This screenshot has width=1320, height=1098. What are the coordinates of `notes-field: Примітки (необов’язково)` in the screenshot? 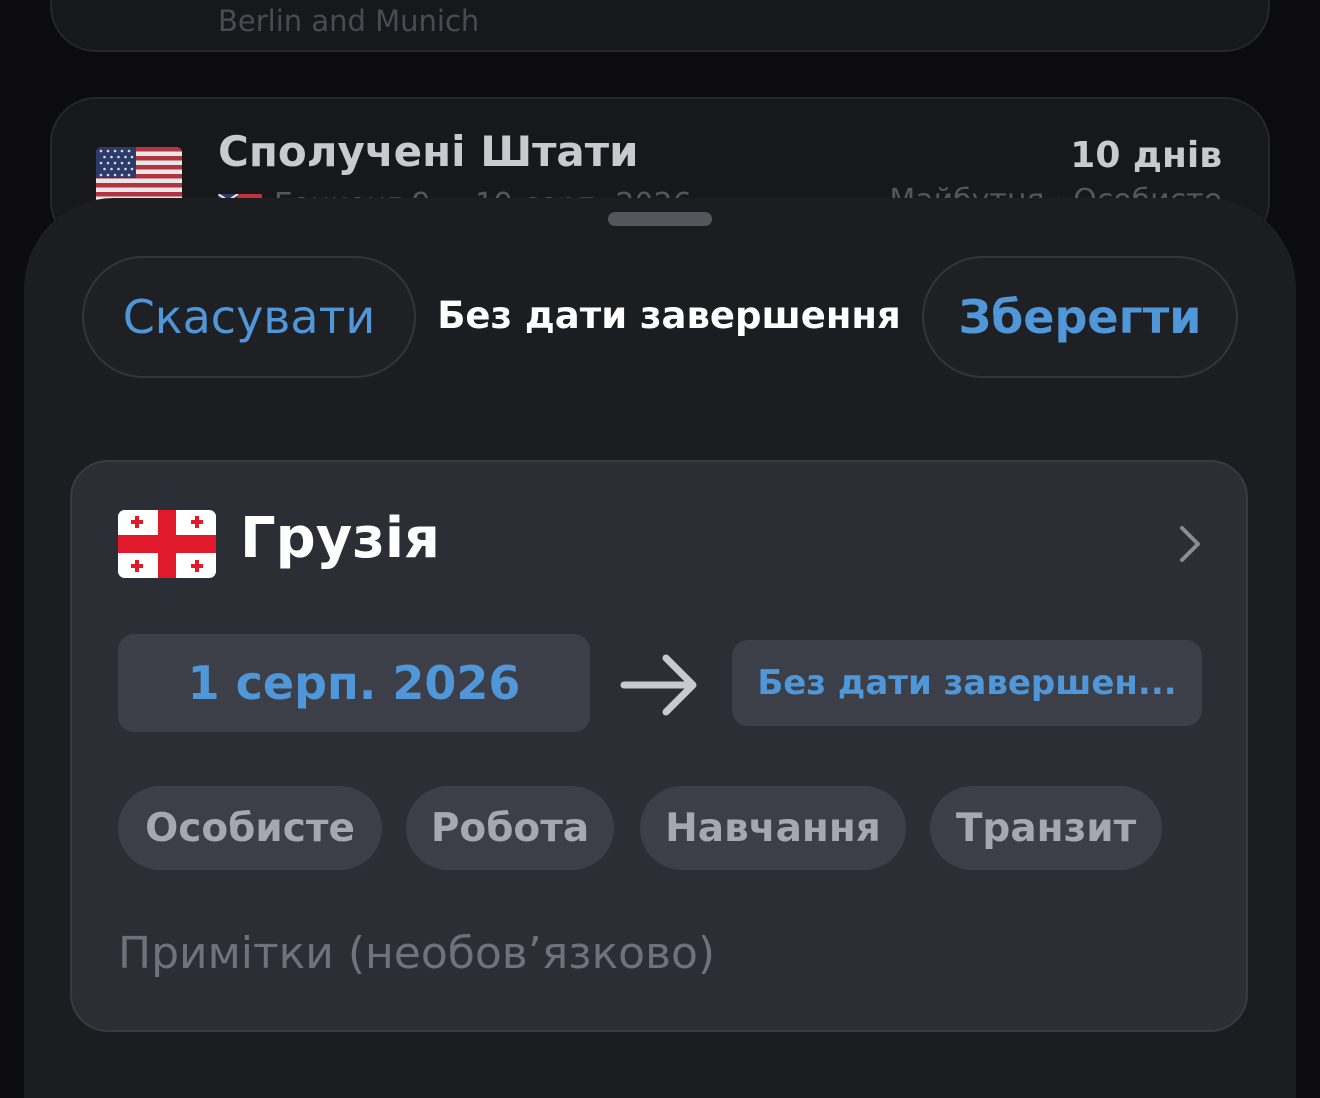 It's located at (416, 953).